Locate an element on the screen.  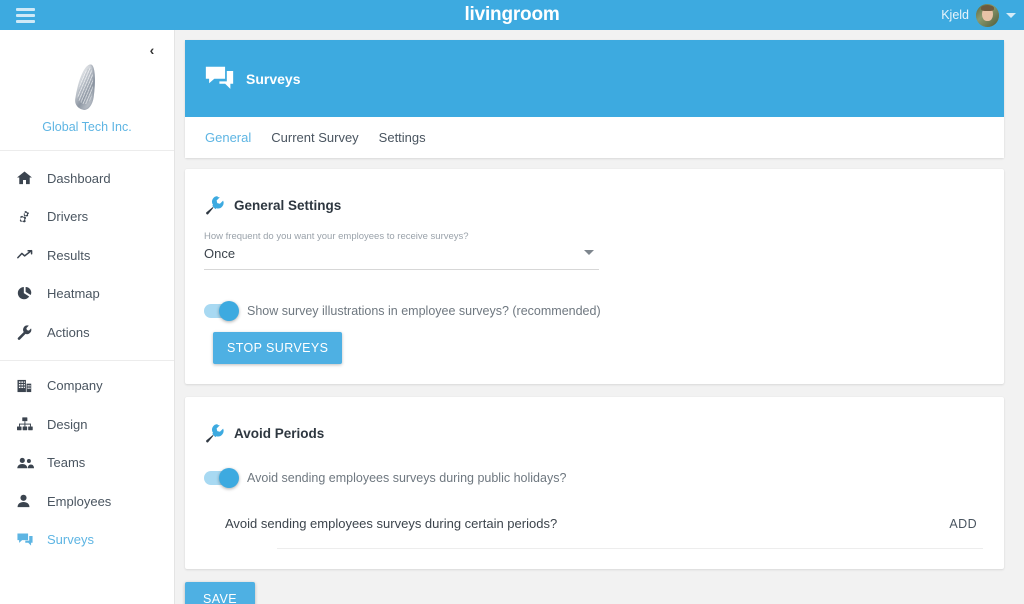
page-tabs: General Current Survey Settings is located at coordinates (594, 137).